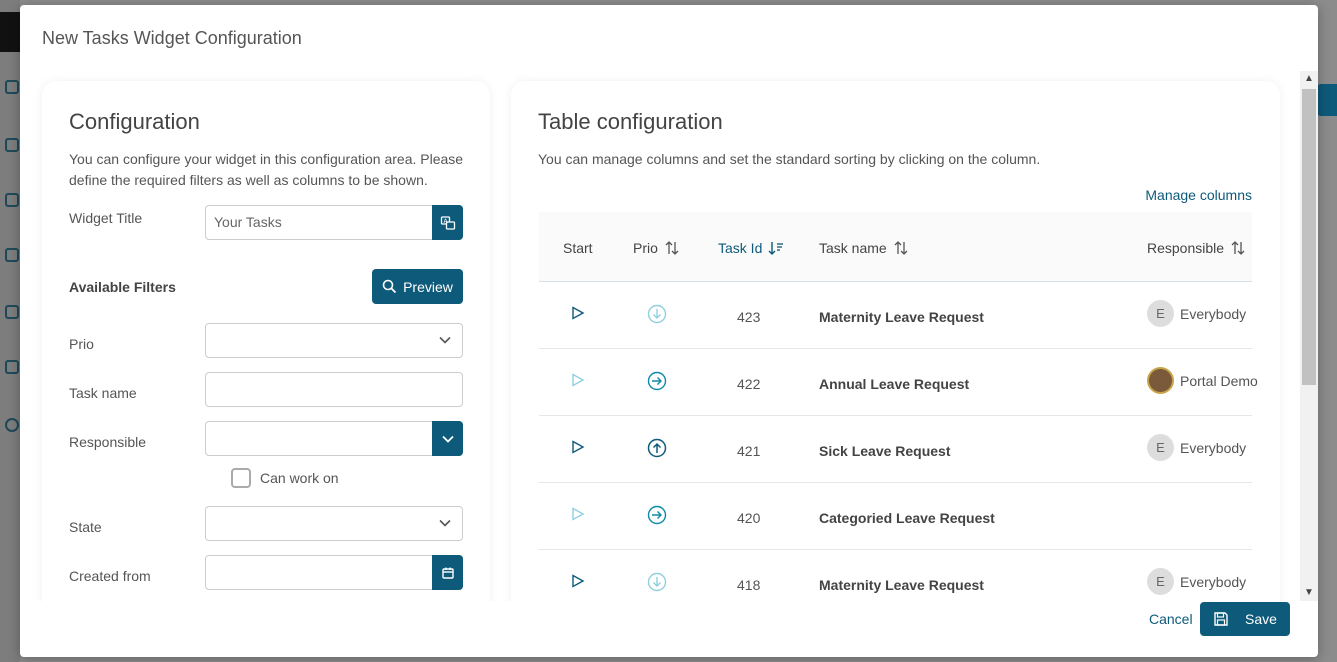  I want to click on scroll-up-arrow: ▲, so click(1309, 79).